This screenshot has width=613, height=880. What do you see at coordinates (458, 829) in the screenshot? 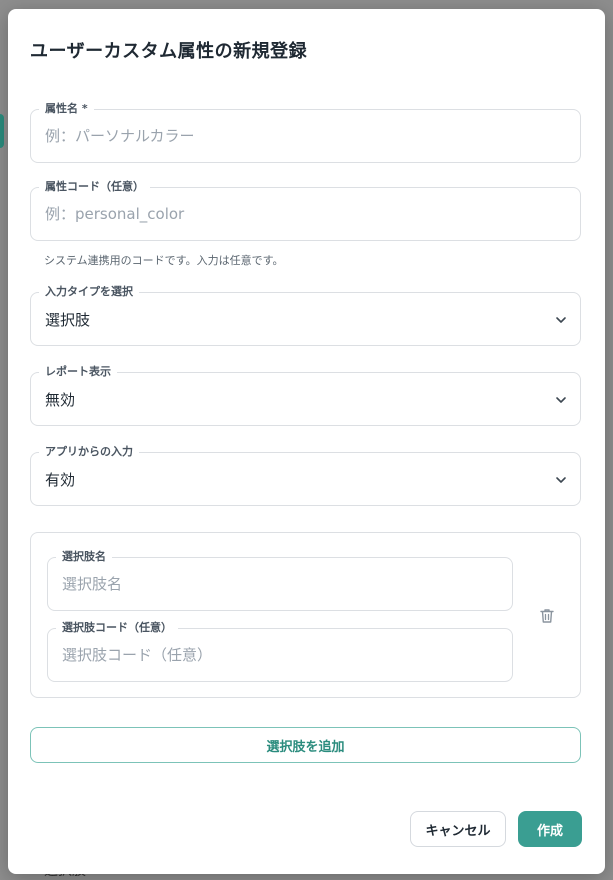
I see `cancel-button: キャンセル` at bounding box center [458, 829].